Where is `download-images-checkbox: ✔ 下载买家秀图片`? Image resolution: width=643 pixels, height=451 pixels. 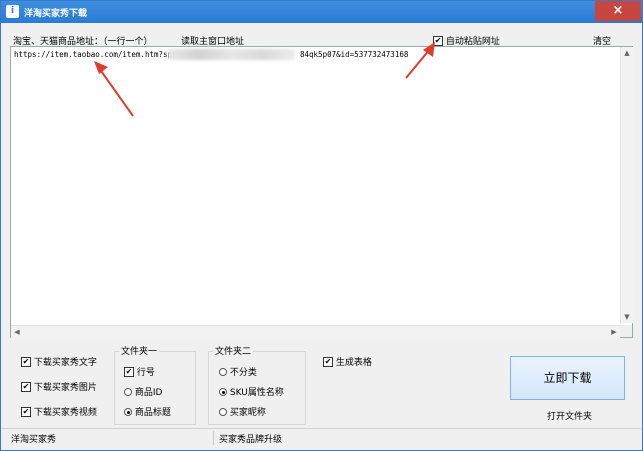 download-images-checkbox: ✔ 下载买家秀图片 is located at coordinates (59, 386).